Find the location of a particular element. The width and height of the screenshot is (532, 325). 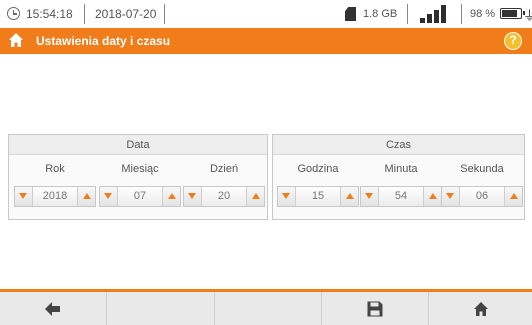

minute-label: Minuta is located at coordinates (401, 169).